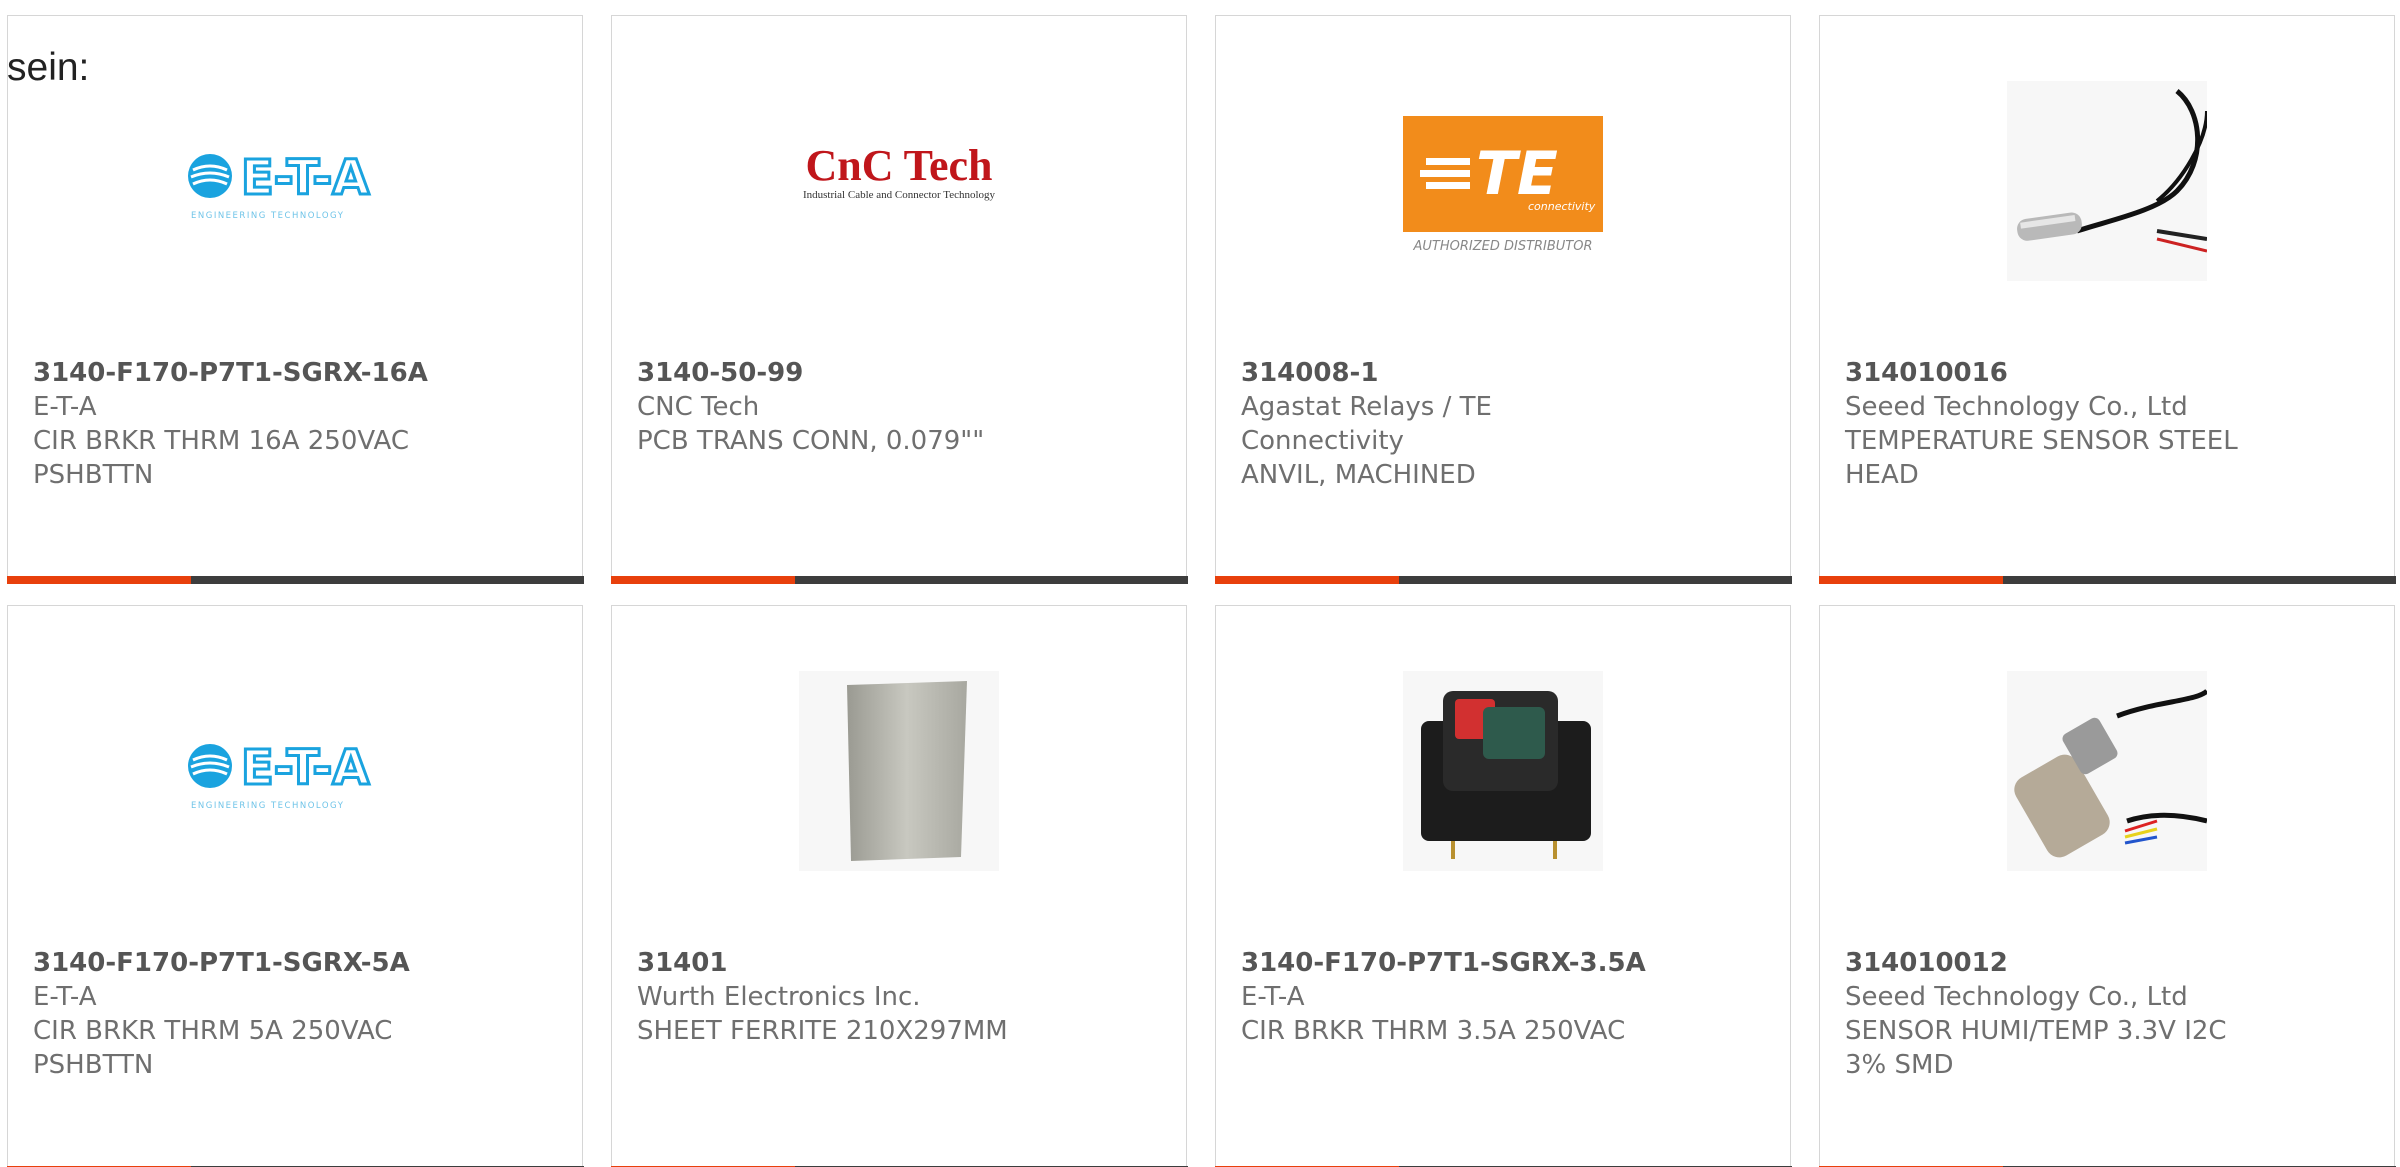  I want to click on description-line: HEAD, so click(1882, 475).